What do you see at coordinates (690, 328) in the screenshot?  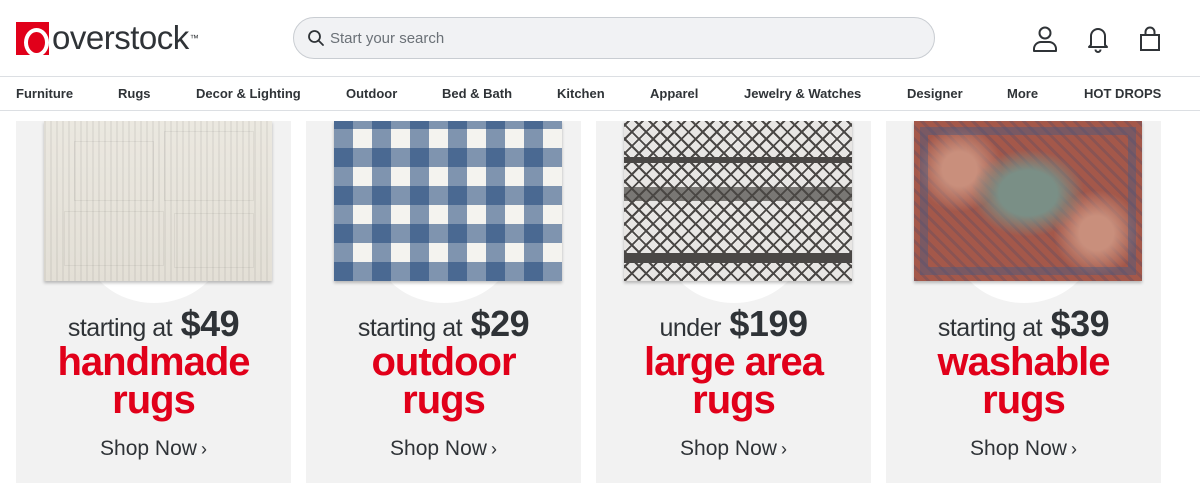 I see `price-prefix: under` at bounding box center [690, 328].